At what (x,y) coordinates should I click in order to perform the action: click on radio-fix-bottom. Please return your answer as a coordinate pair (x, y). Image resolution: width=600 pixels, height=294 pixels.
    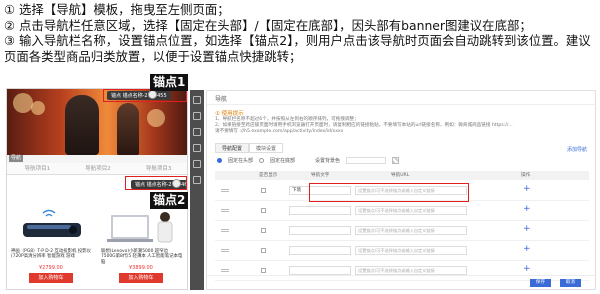
    Looking at the image, I should click on (262, 160).